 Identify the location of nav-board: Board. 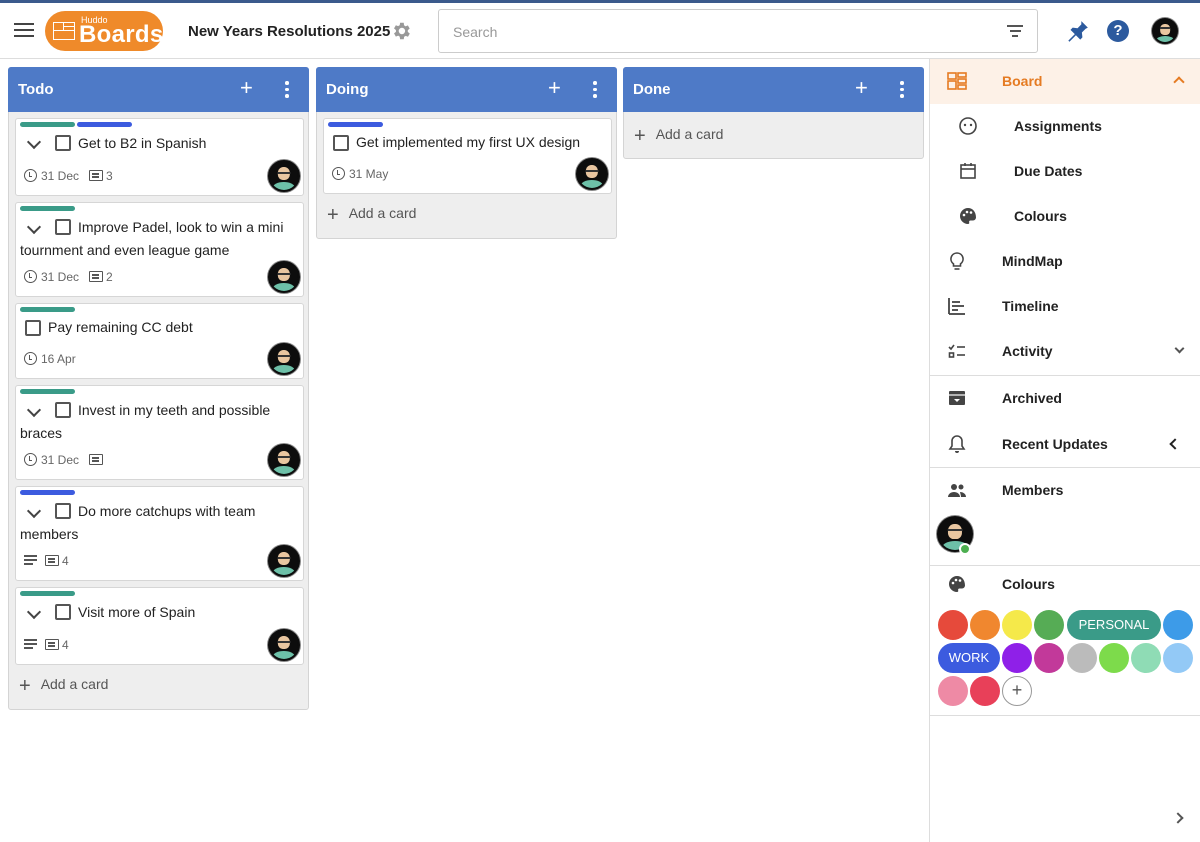
(1065, 81).